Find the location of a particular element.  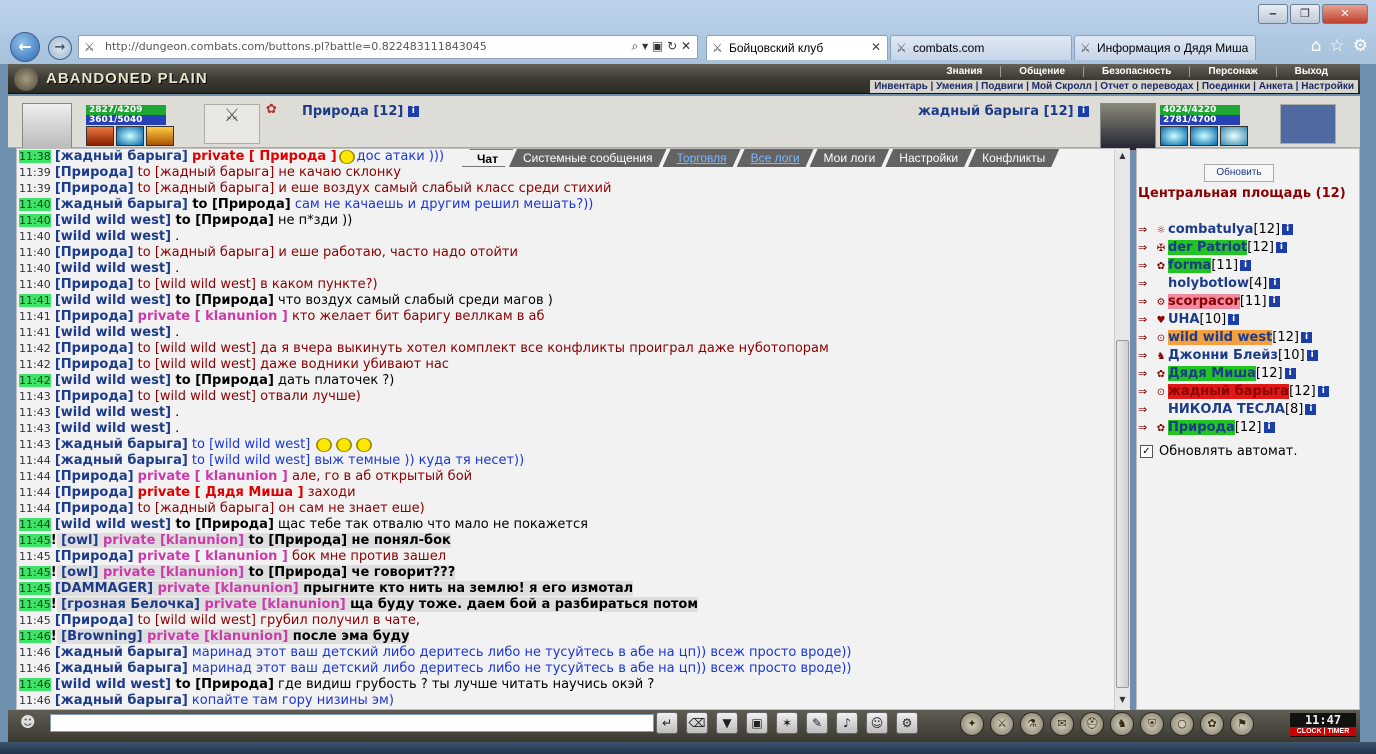

message-nick: [DAMMAGER] is located at coordinates (104, 588).